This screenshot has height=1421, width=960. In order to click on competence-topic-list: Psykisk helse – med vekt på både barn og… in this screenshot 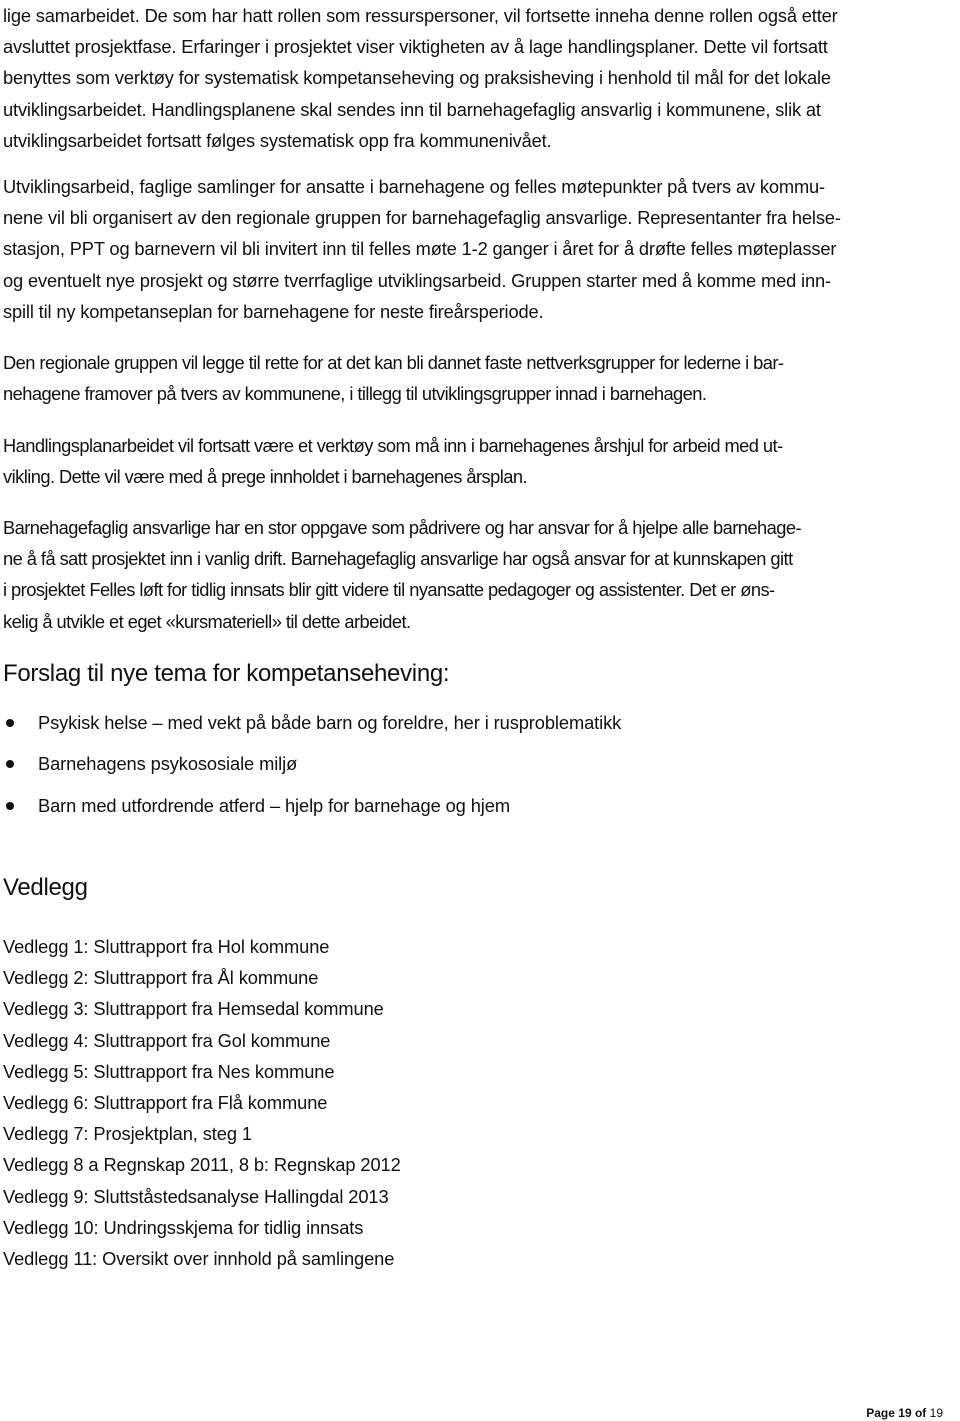, I will do `click(312, 764)`.